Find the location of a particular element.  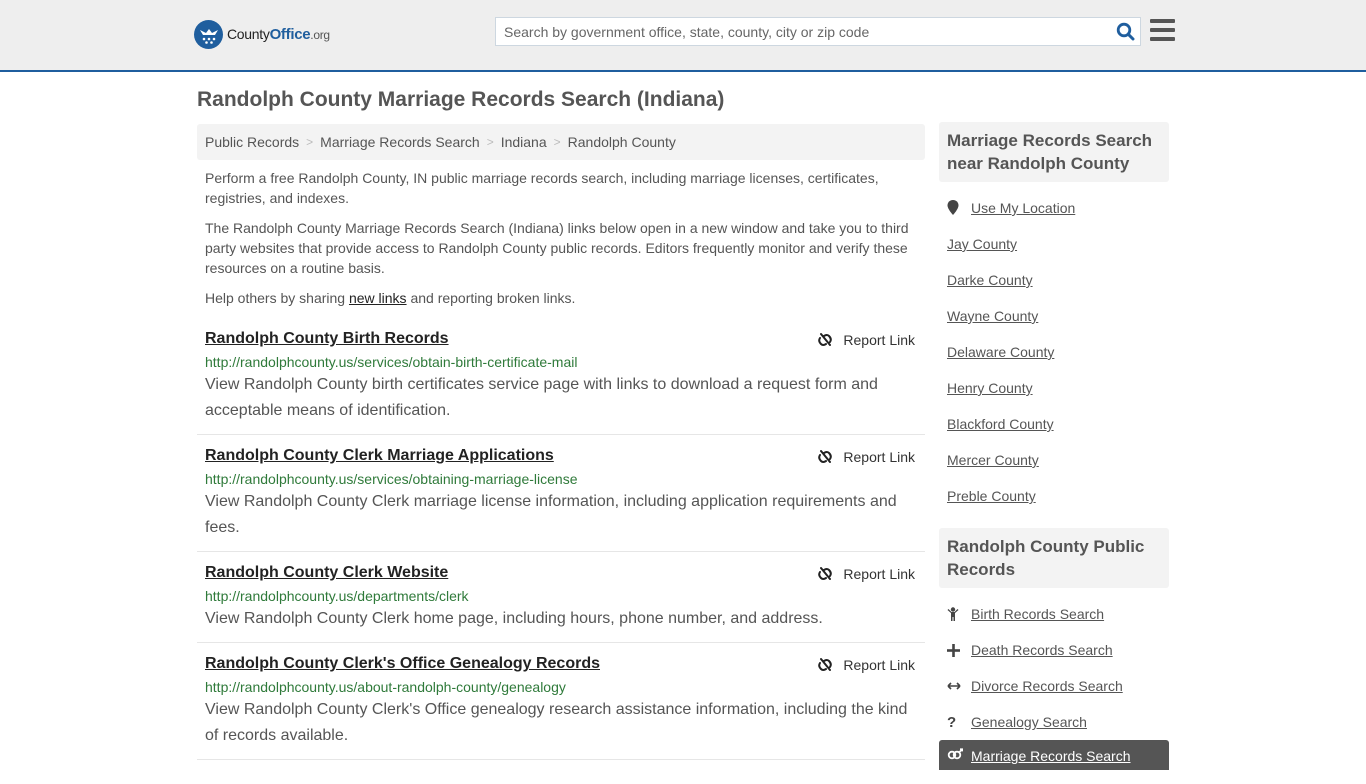

logo-office: Office is located at coordinates (290, 34).